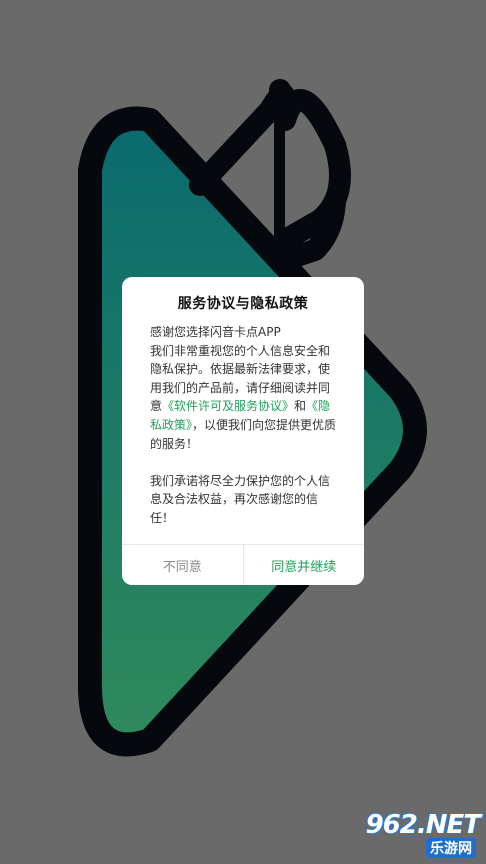  I want to click on and-text: 和, so click(300, 406).